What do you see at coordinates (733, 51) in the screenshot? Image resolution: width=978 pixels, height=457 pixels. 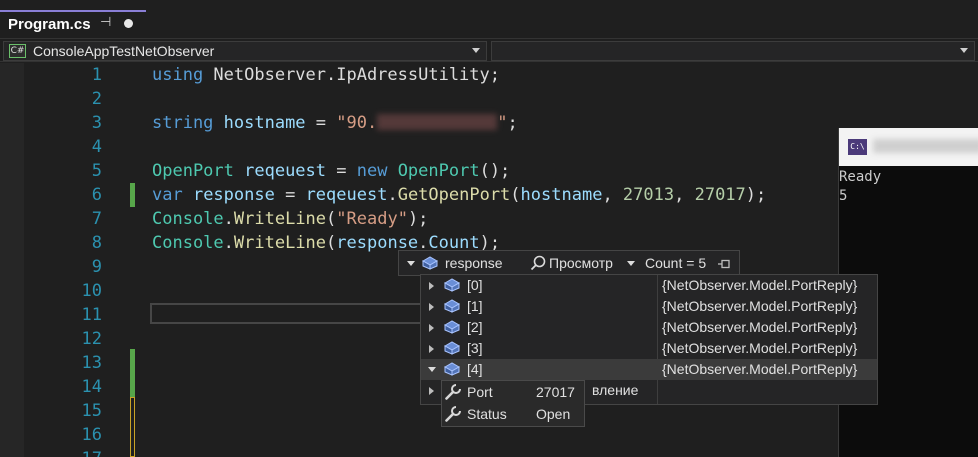 I see `member-dropdown` at bounding box center [733, 51].